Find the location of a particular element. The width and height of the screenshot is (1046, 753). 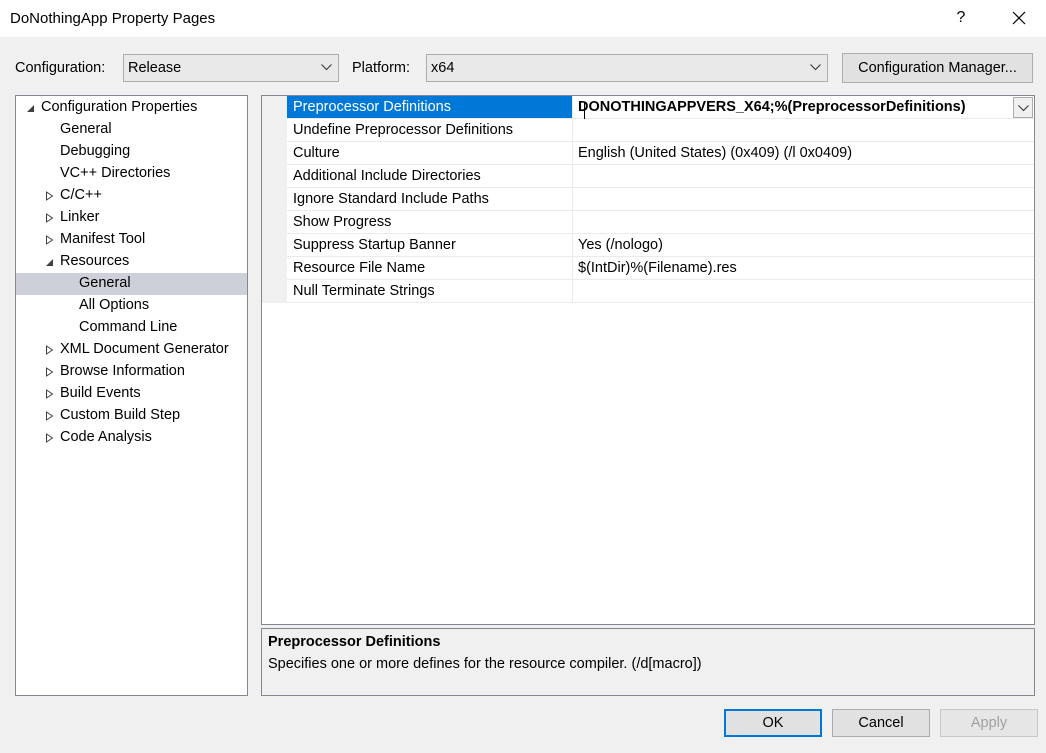

configuration-value: Release is located at coordinates (155, 68).